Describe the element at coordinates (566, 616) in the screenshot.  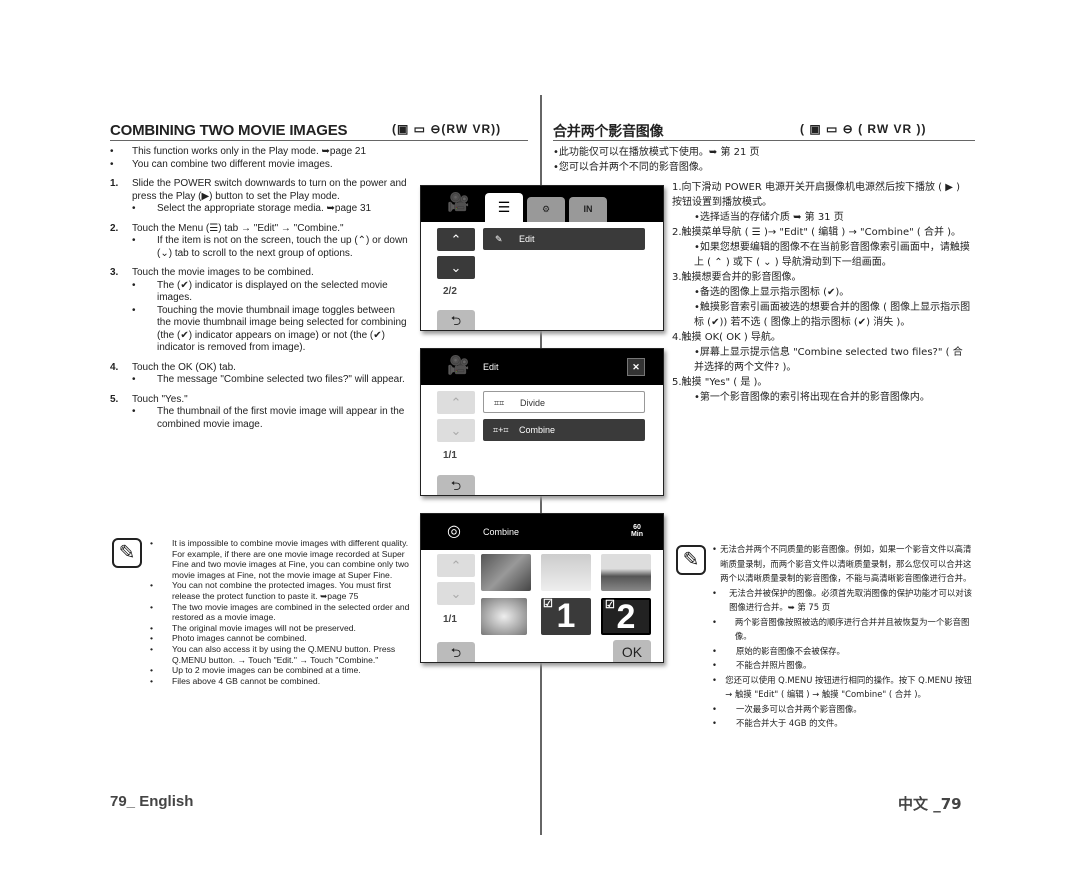
I see `thumbnail-selected-1: ☑ 1` at that location.